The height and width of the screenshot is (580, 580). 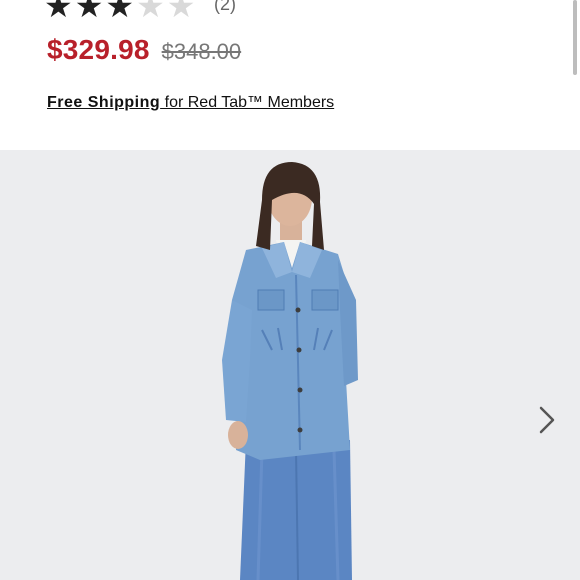 I want to click on rating-stars: ★ ★ ★ ★ ★, so click(x=119, y=11).